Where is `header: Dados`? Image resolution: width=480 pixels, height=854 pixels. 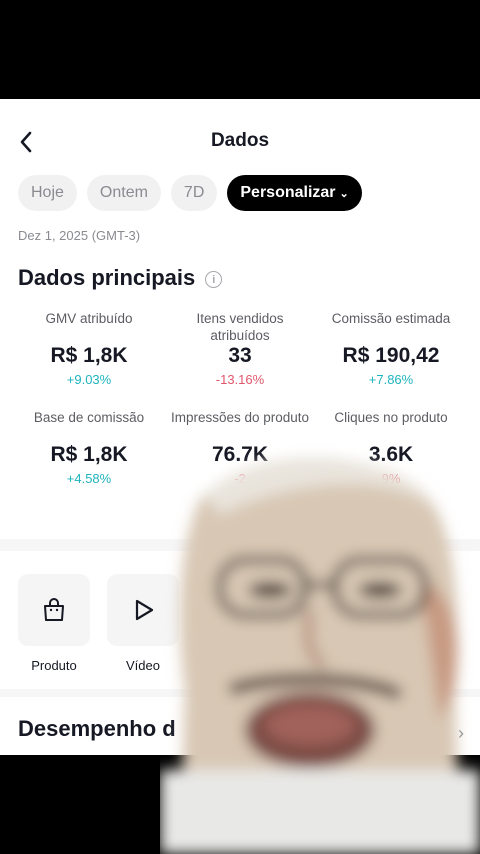 header: Dados is located at coordinates (240, 142).